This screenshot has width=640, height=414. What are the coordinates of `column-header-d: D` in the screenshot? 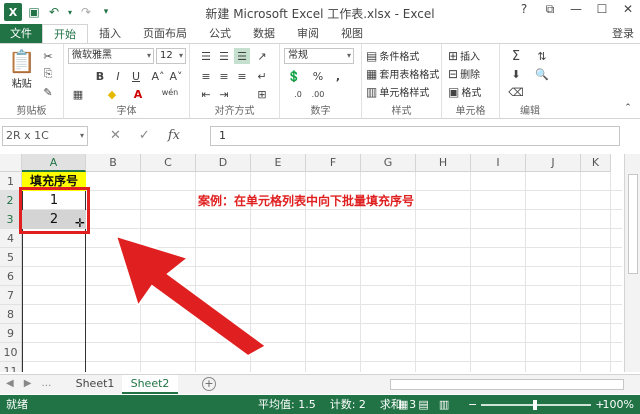 It's located at (223, 163).